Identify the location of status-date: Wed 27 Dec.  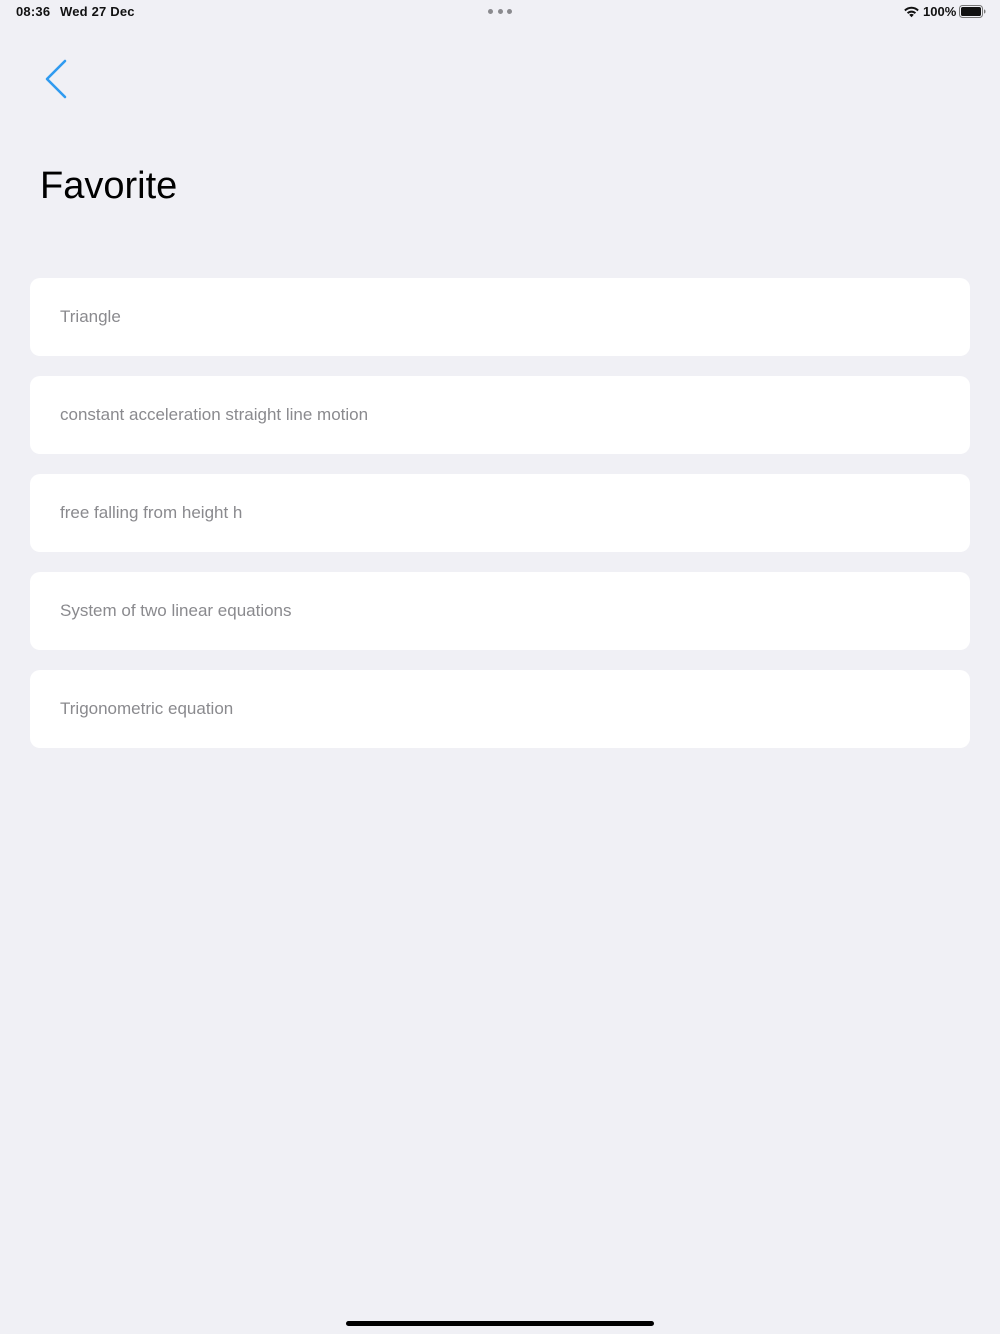
(97, 11).